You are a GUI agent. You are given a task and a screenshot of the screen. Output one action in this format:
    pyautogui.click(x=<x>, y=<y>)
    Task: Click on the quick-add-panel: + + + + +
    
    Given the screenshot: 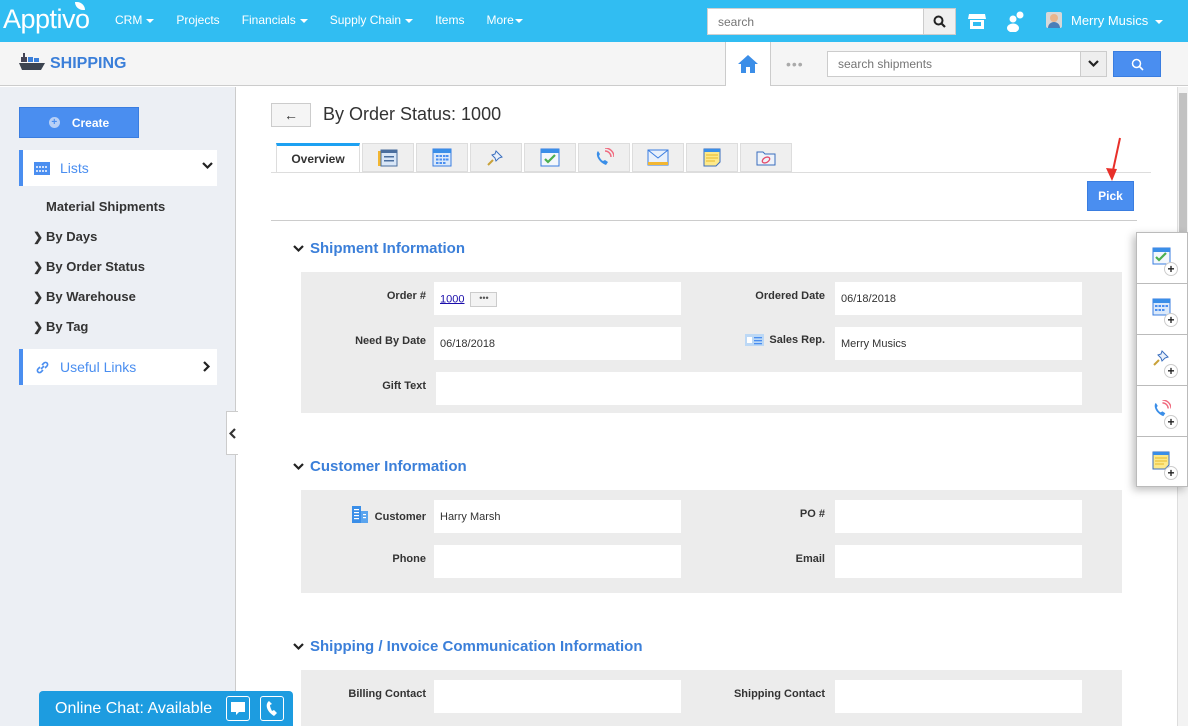 What is the action you would take?
    pyautogui.click(x=1162, y=359)
    